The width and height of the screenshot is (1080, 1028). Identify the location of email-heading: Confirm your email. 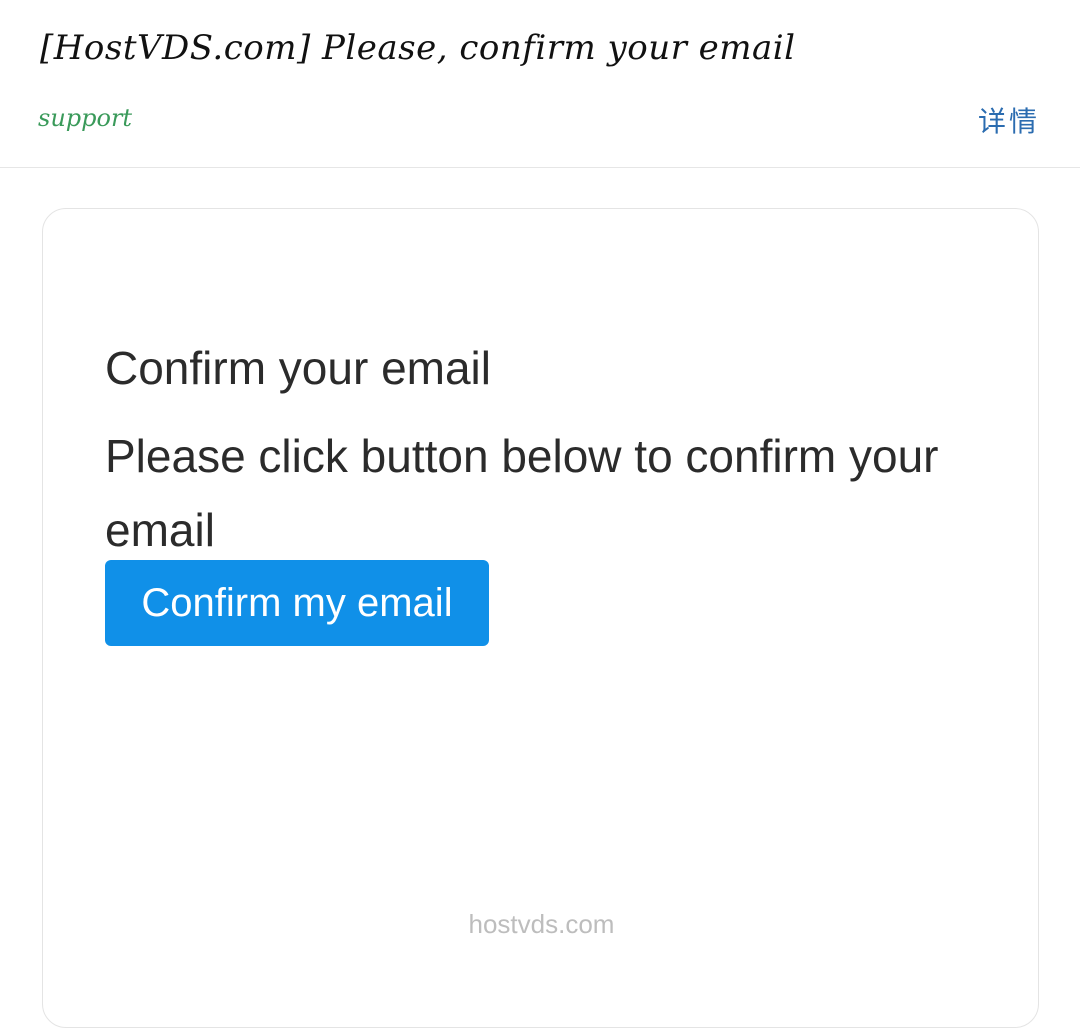
(298, 368).